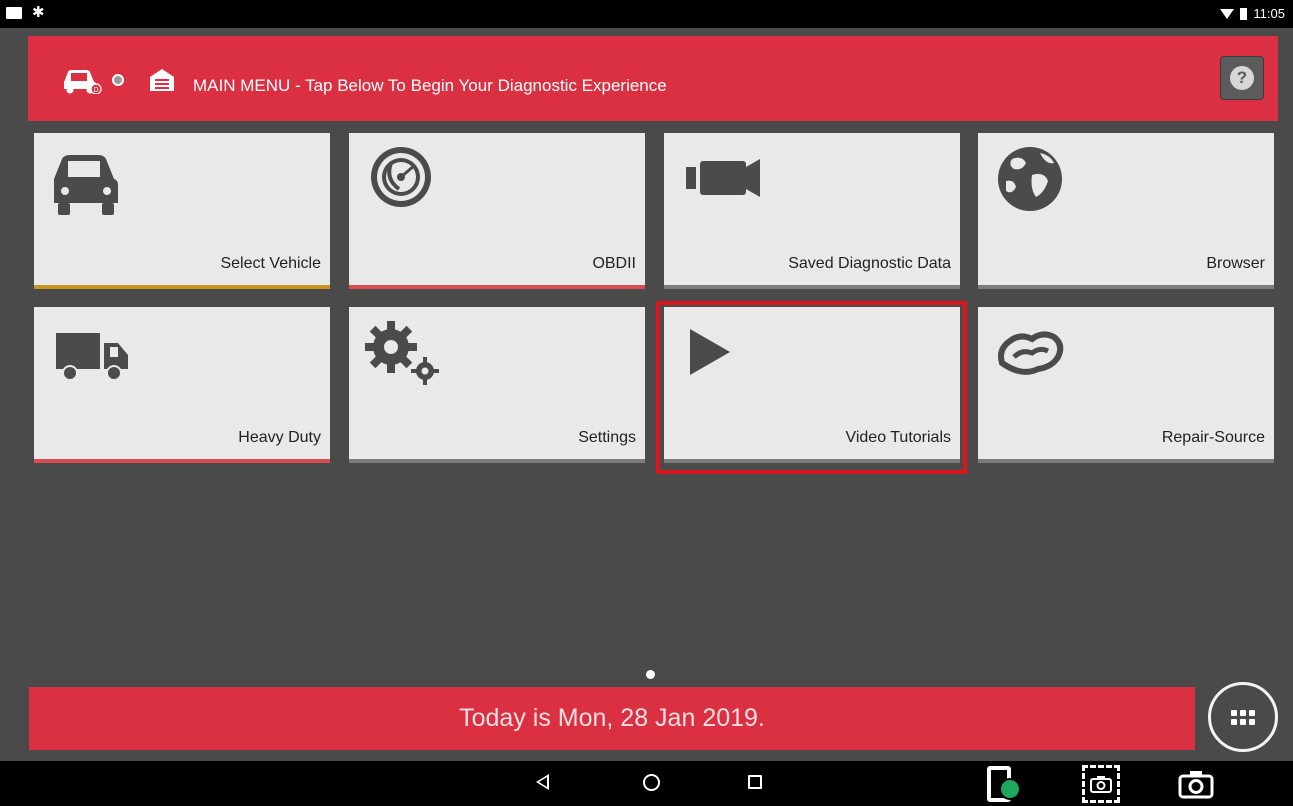 The image size is (1293, 806). I want to click on tile-label: Browser, so click(1235, 263).